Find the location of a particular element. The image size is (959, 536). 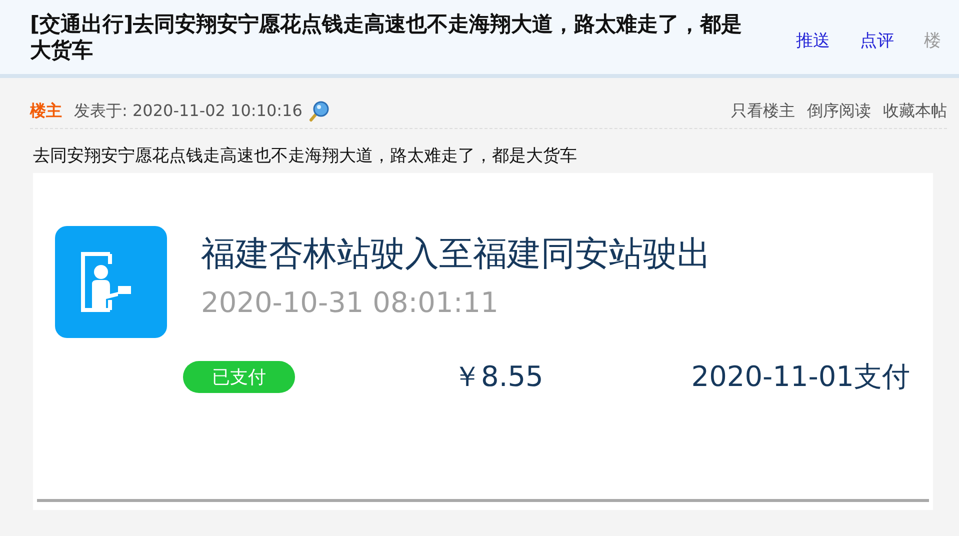

post-body: 去同安翔安宁愿花点钱走高速也不走海翔大道，路太难走了，都是大货车 is located at coordinates (305, 156).